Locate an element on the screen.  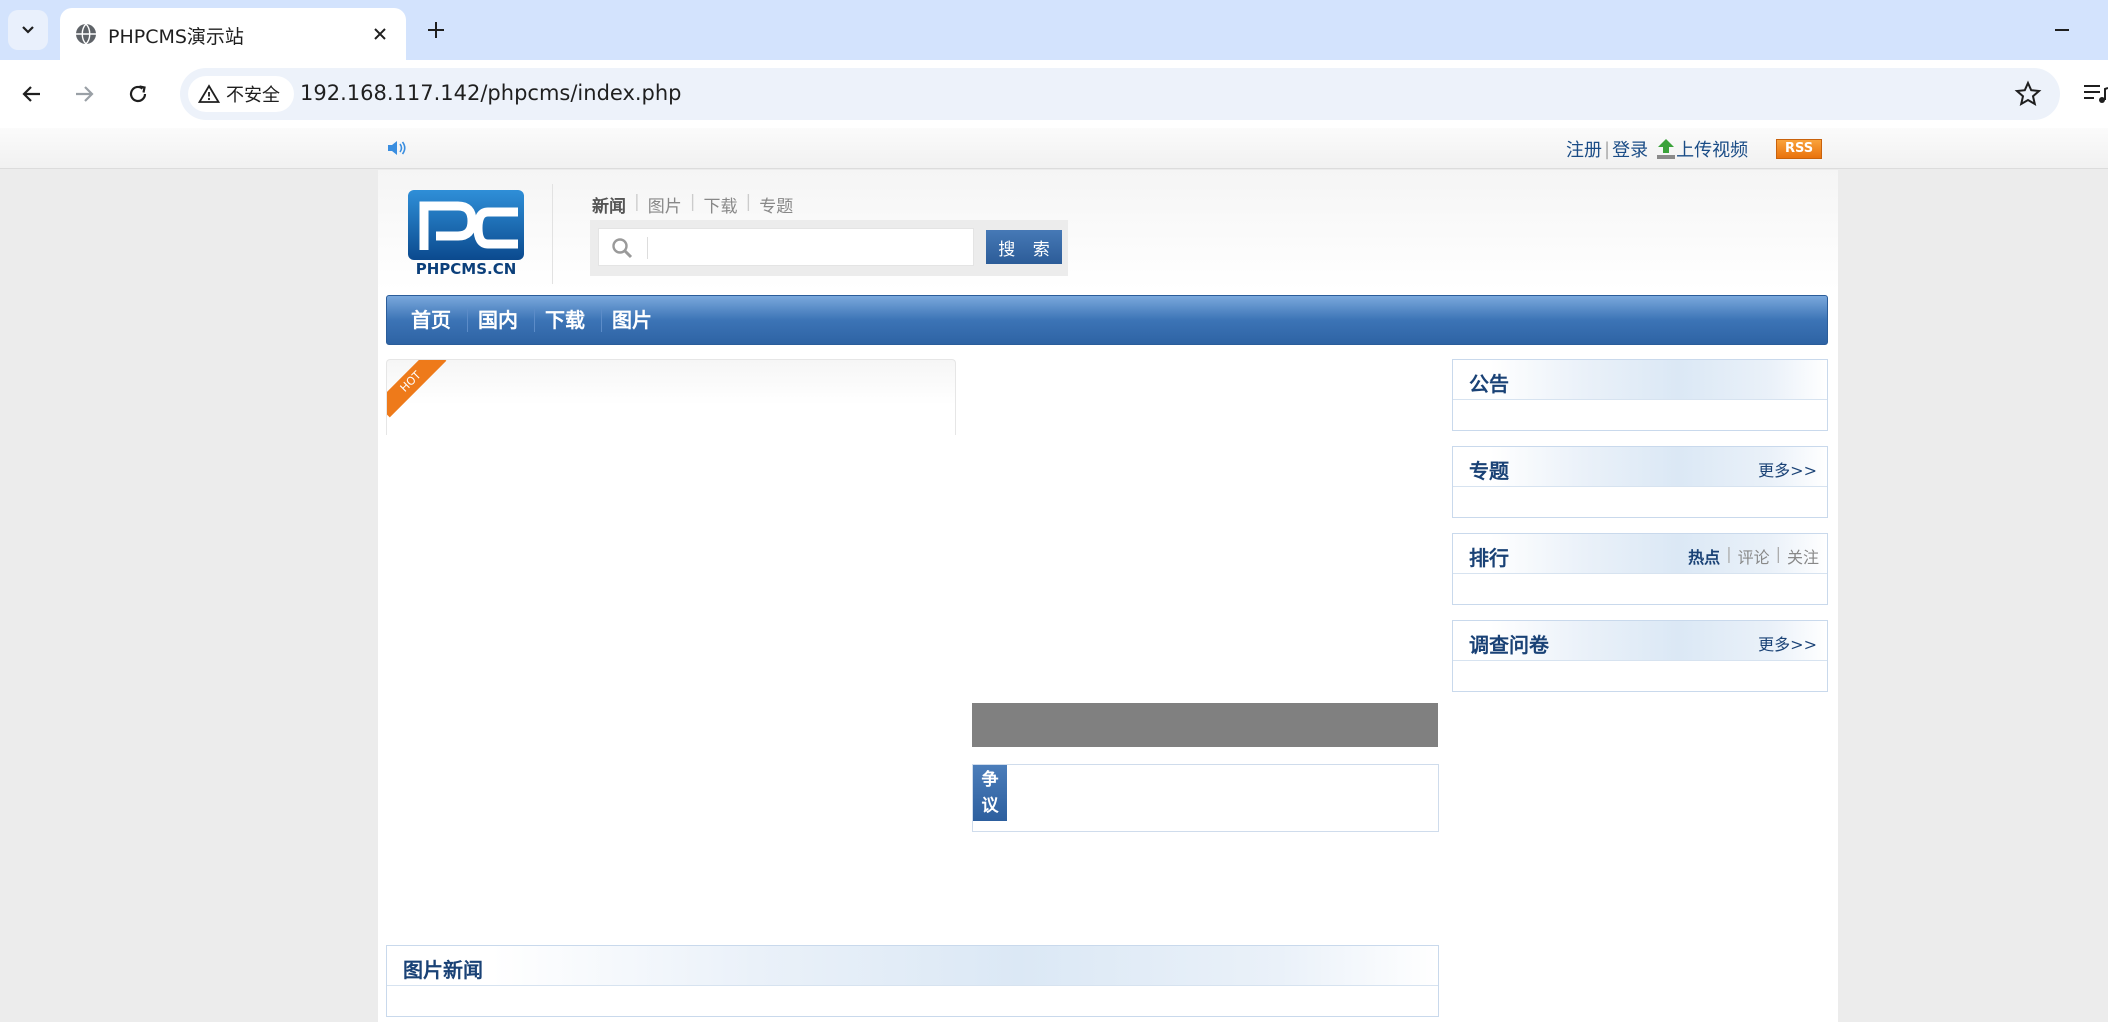
reading-list-icon is located at coordinates (2095, 94).